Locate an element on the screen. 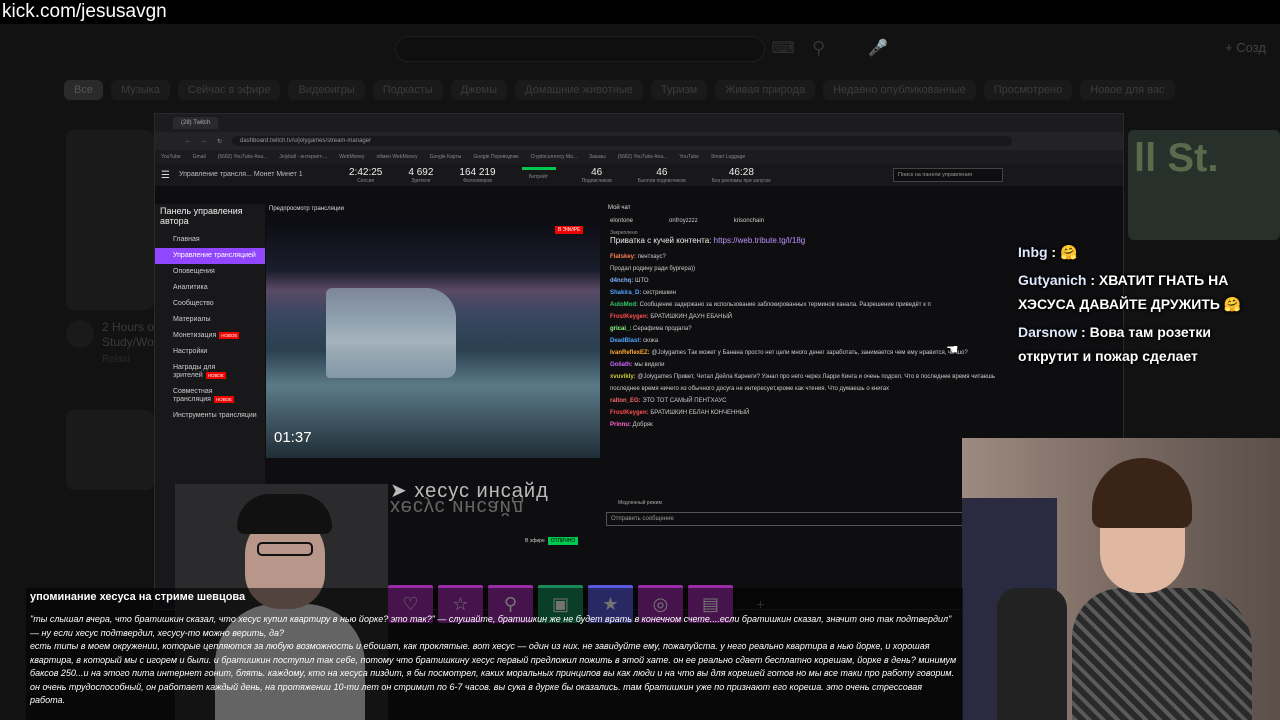 The height and width of the screenshot is (720, 1280). sidebar-item: Совместная трансляция НОВОЕ is located at coordinates (210, 396).